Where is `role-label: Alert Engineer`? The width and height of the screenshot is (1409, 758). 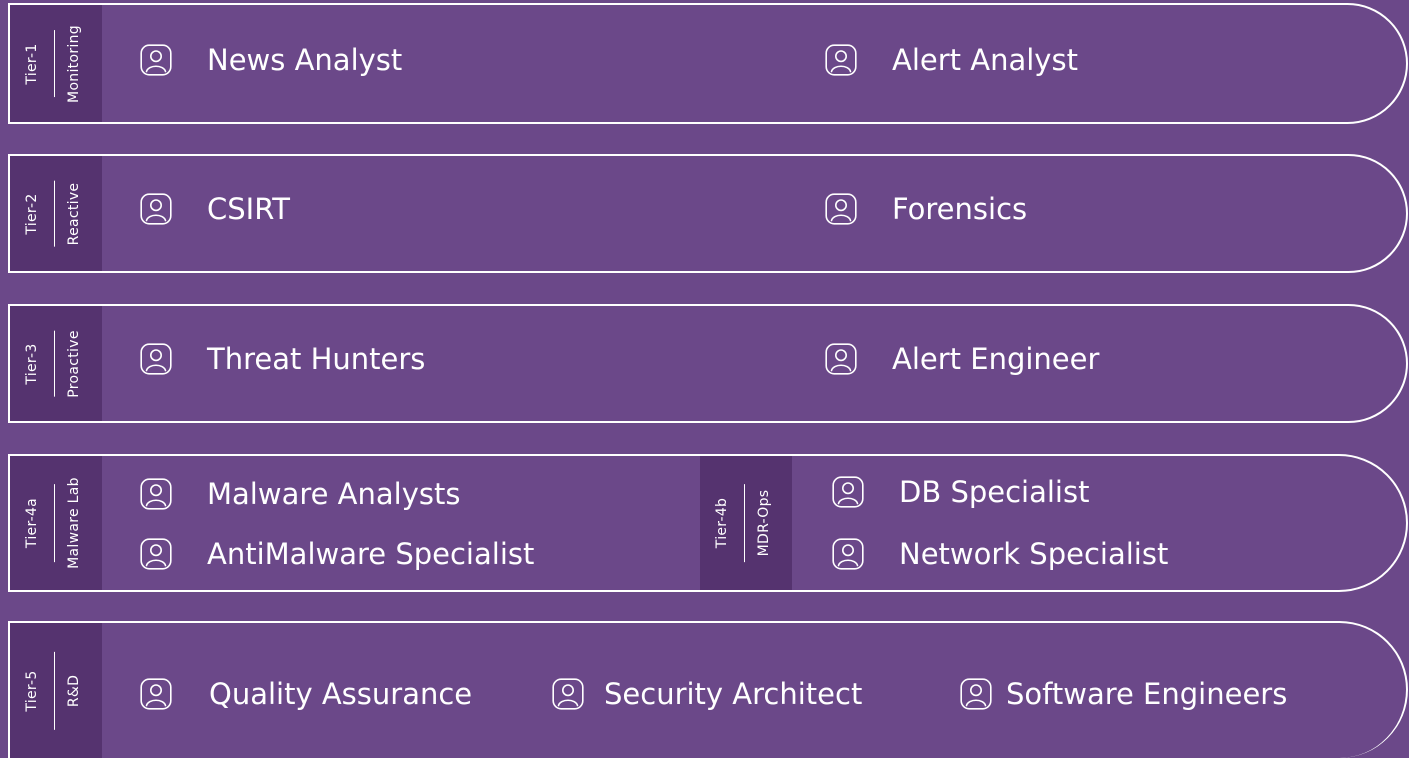
role-label: Alert Engineer is located at coordinates (996, 358).